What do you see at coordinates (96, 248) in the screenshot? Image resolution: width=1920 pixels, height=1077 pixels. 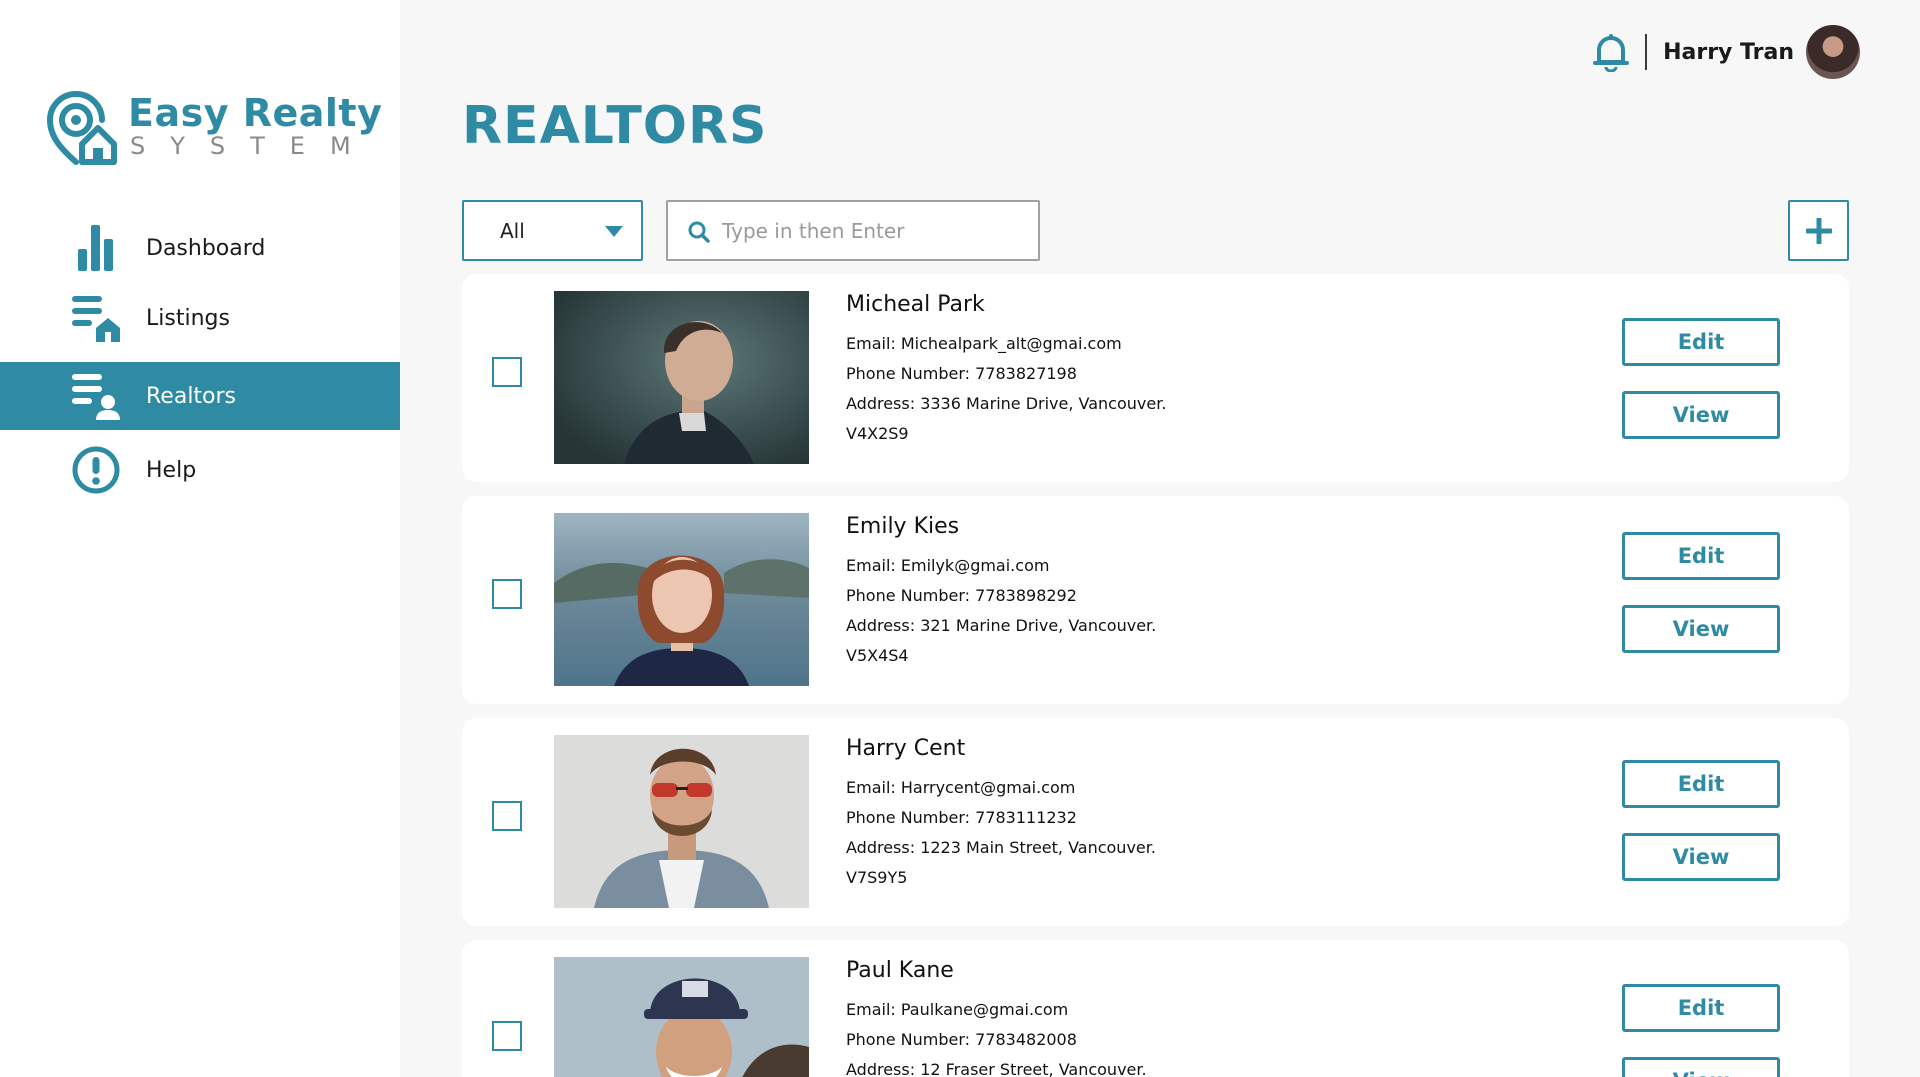 I see `bar-chart-icon` at bounding box center [96, 248].